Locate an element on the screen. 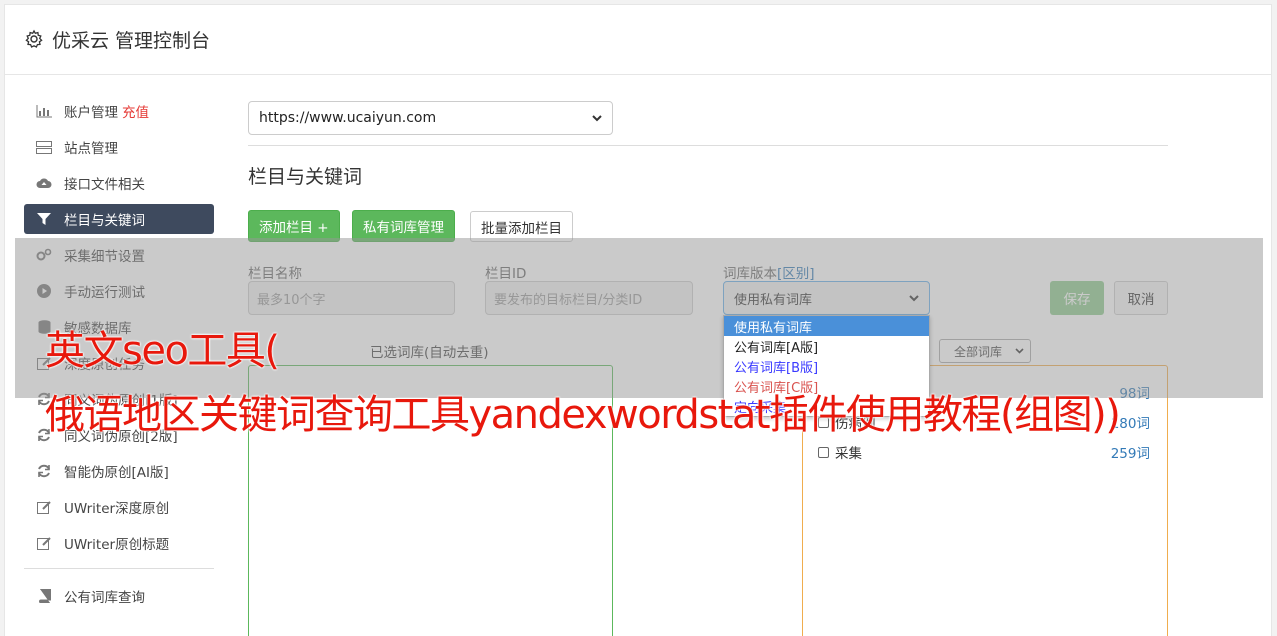 This screenshot has width=1277, height=636. bar-chart-icon is located at coordinates (44, 111).